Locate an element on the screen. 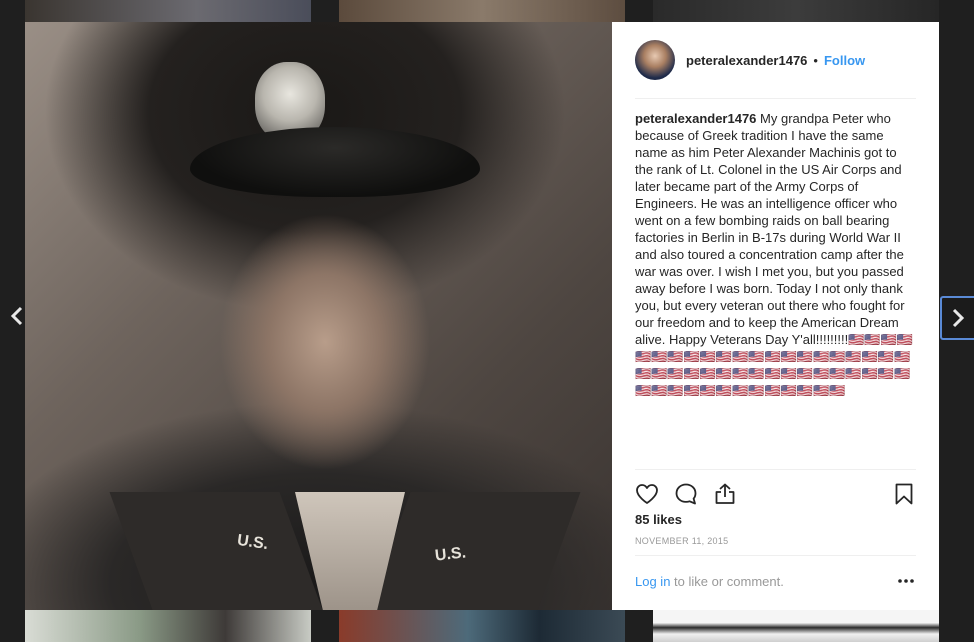  comment-footer: Log in to like or comment. is located at coordinates (775, 583).